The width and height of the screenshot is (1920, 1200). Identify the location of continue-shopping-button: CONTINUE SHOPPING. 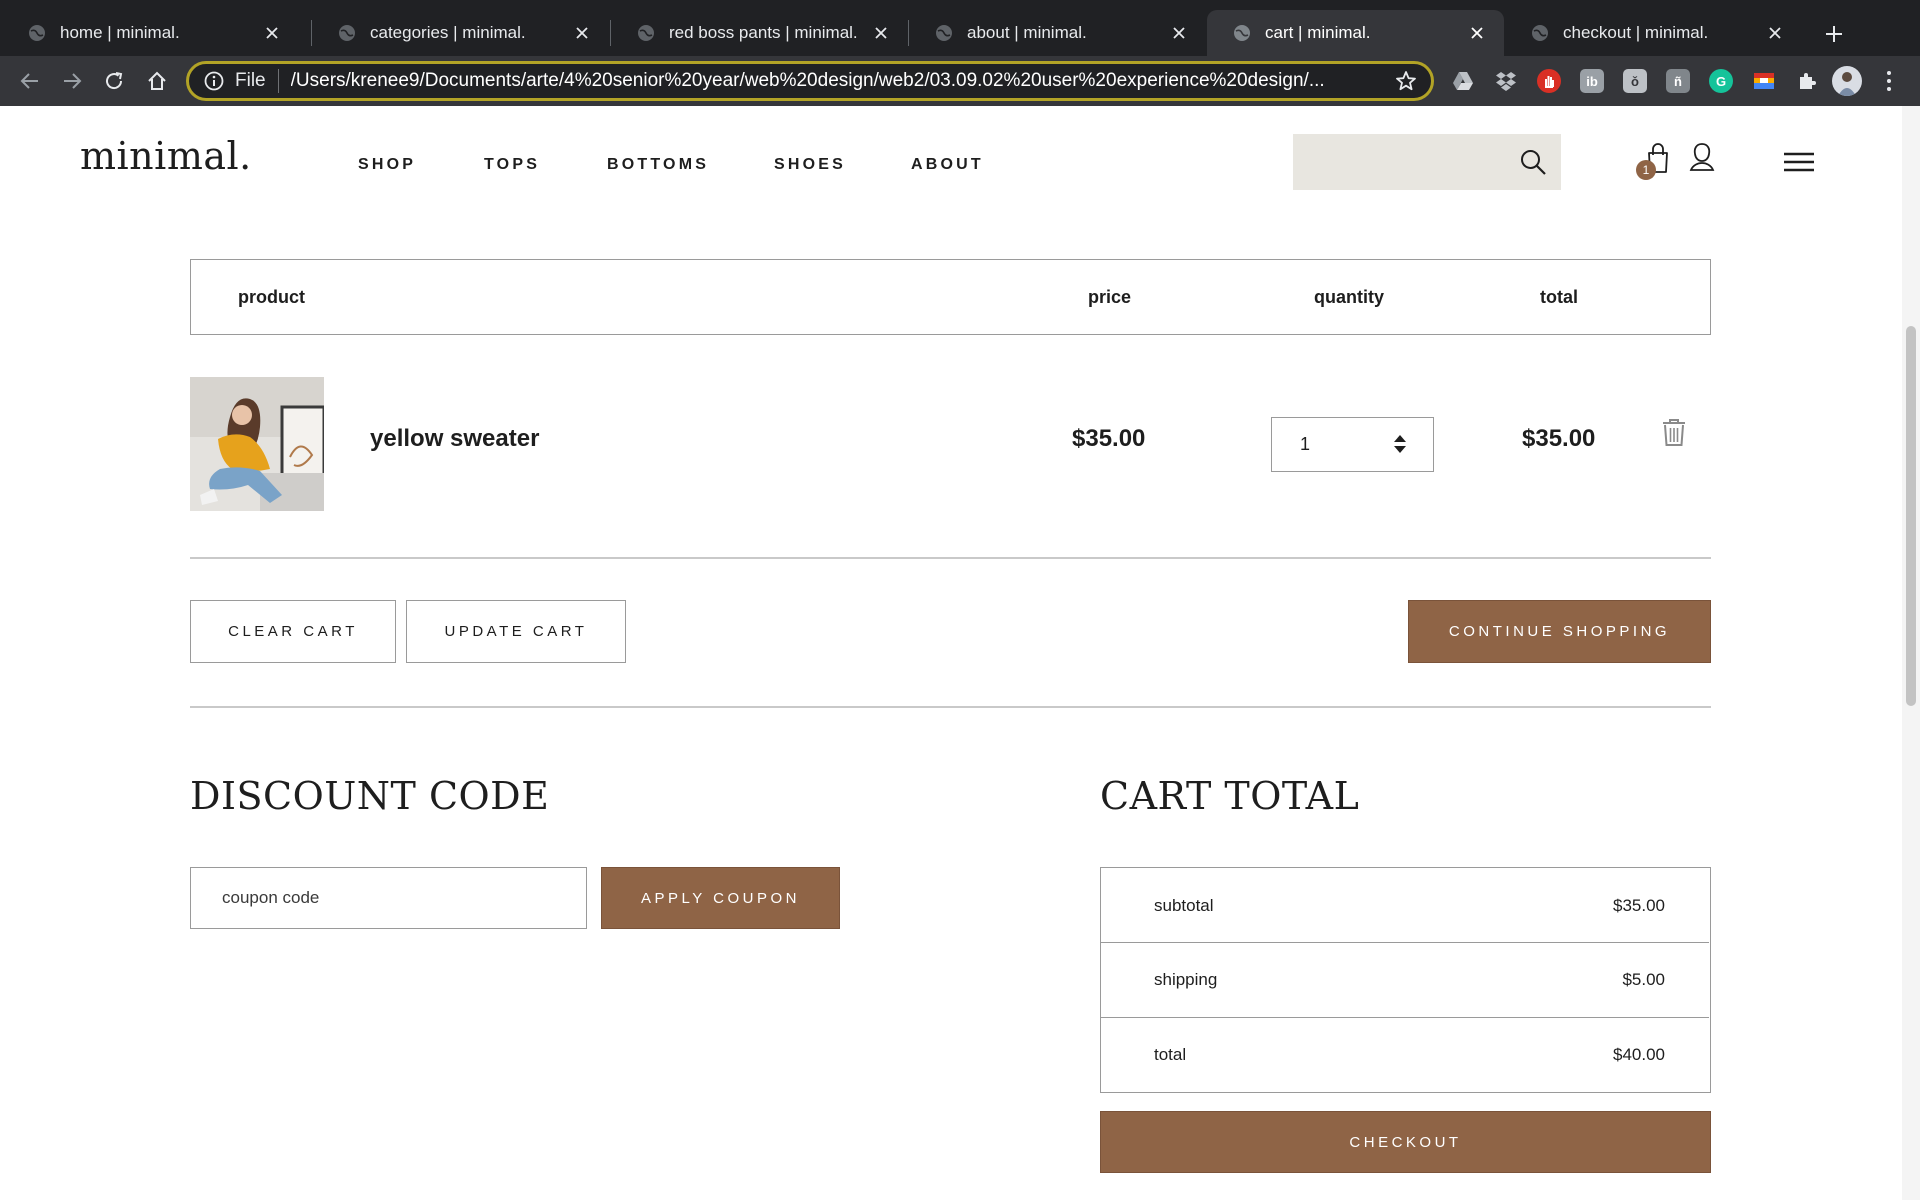
(1559, 631).